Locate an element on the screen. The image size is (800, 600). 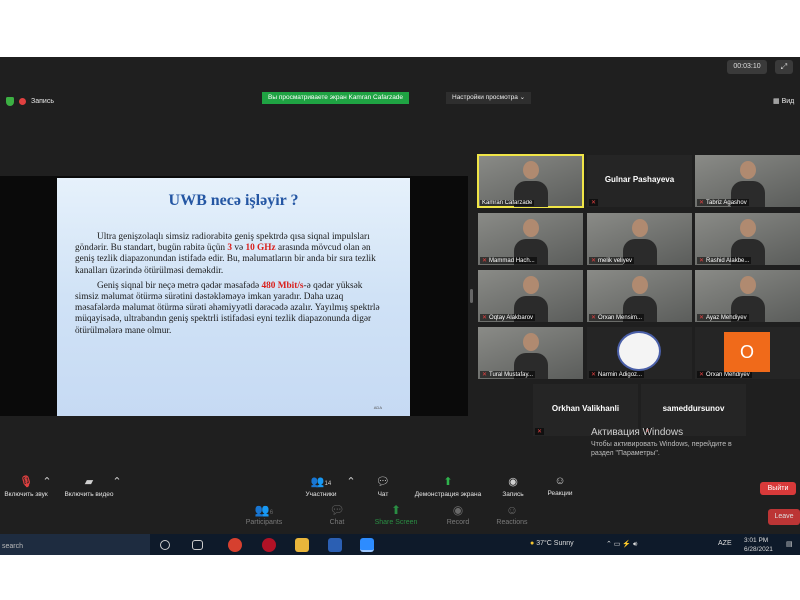
tray-icons: ⌃ ▭ ⚡ 🔊︎ is located at coordinates (621, 544).